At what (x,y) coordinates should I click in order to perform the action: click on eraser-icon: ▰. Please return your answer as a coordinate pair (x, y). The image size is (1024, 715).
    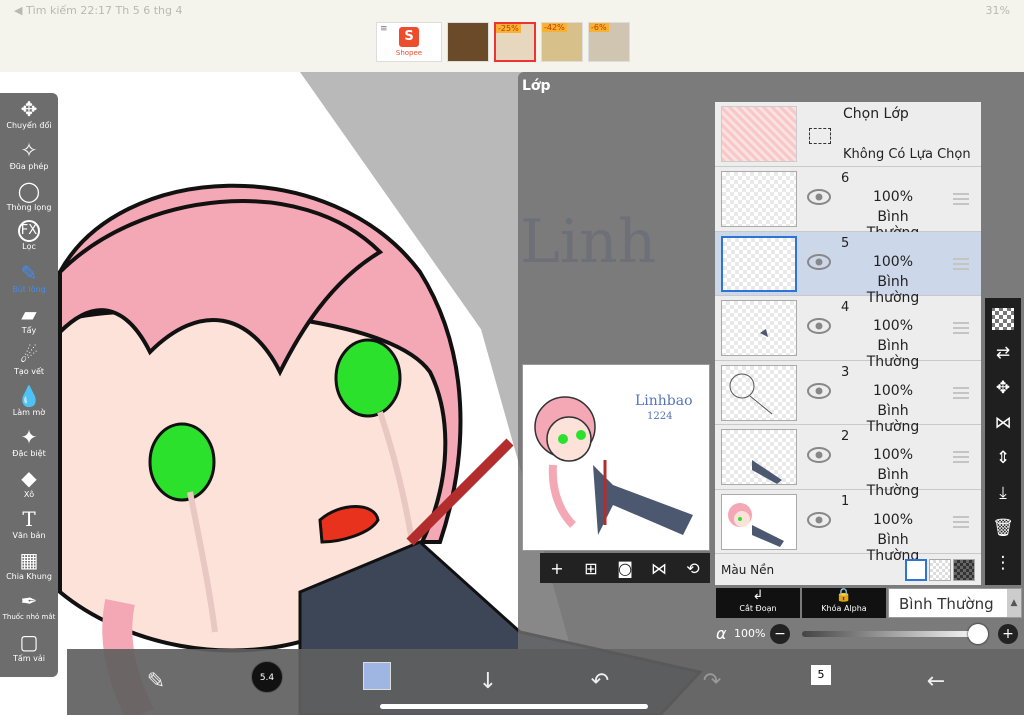
    Looking at the image, I should click on (29, 314).